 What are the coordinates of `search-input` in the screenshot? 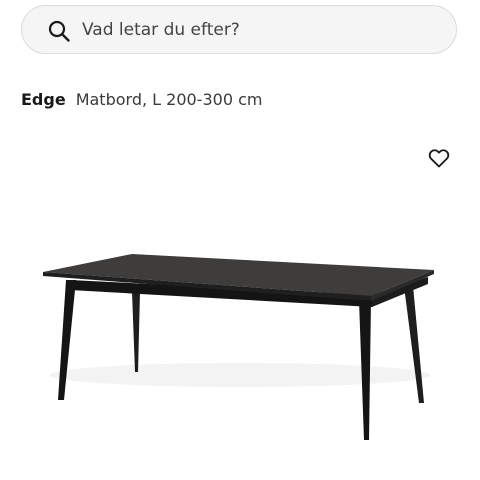 It's located at (262, 29).